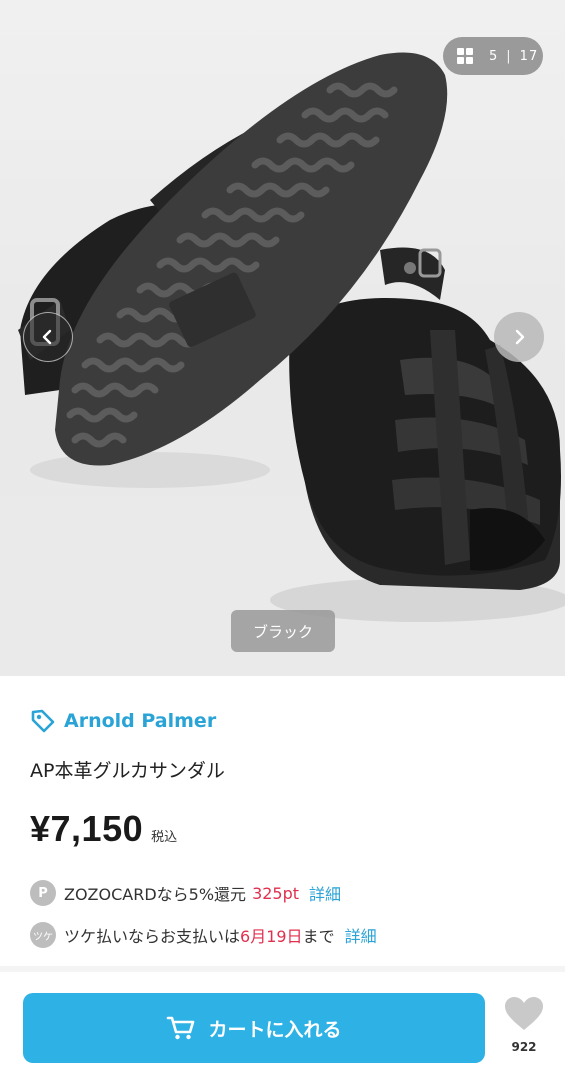 The width and height of the screenshot is (565, 1080). What do you see at coordinates (361, 935) in the screenshot?
I see `tsuke-detail-link: 詳細` at bounding box center [361, 935].